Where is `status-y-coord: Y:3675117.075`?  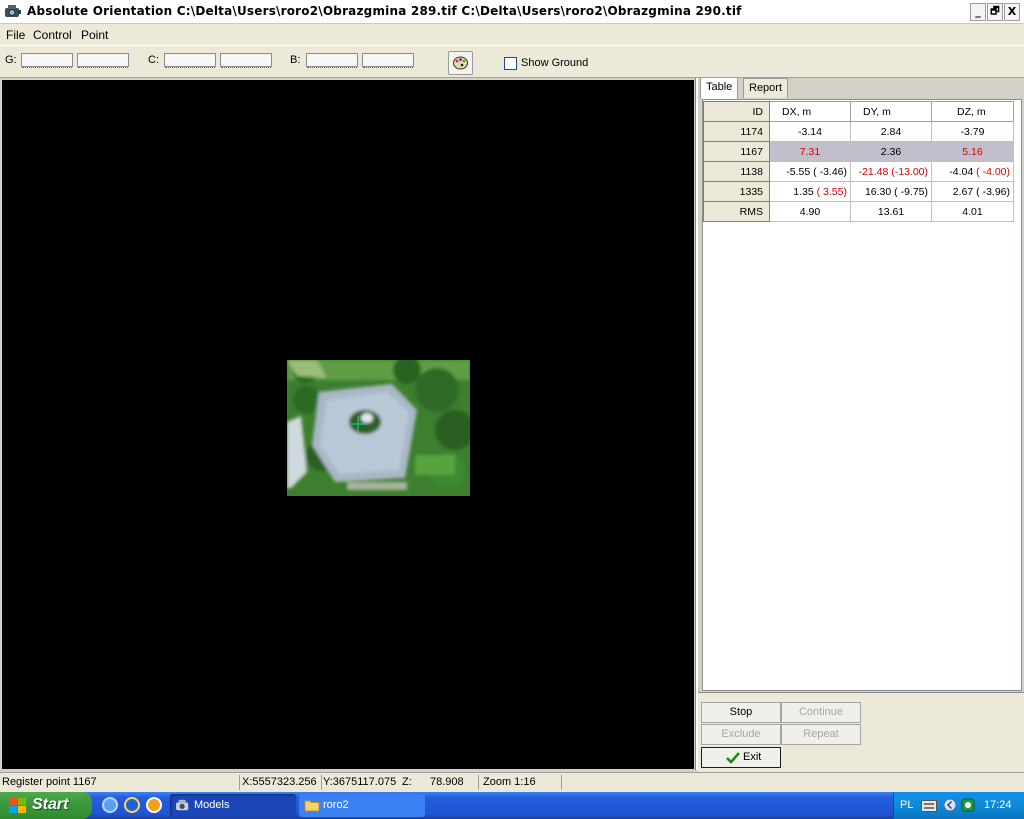 status-y-coord: Y:3675117.075 is located at coordinates (360, 782).